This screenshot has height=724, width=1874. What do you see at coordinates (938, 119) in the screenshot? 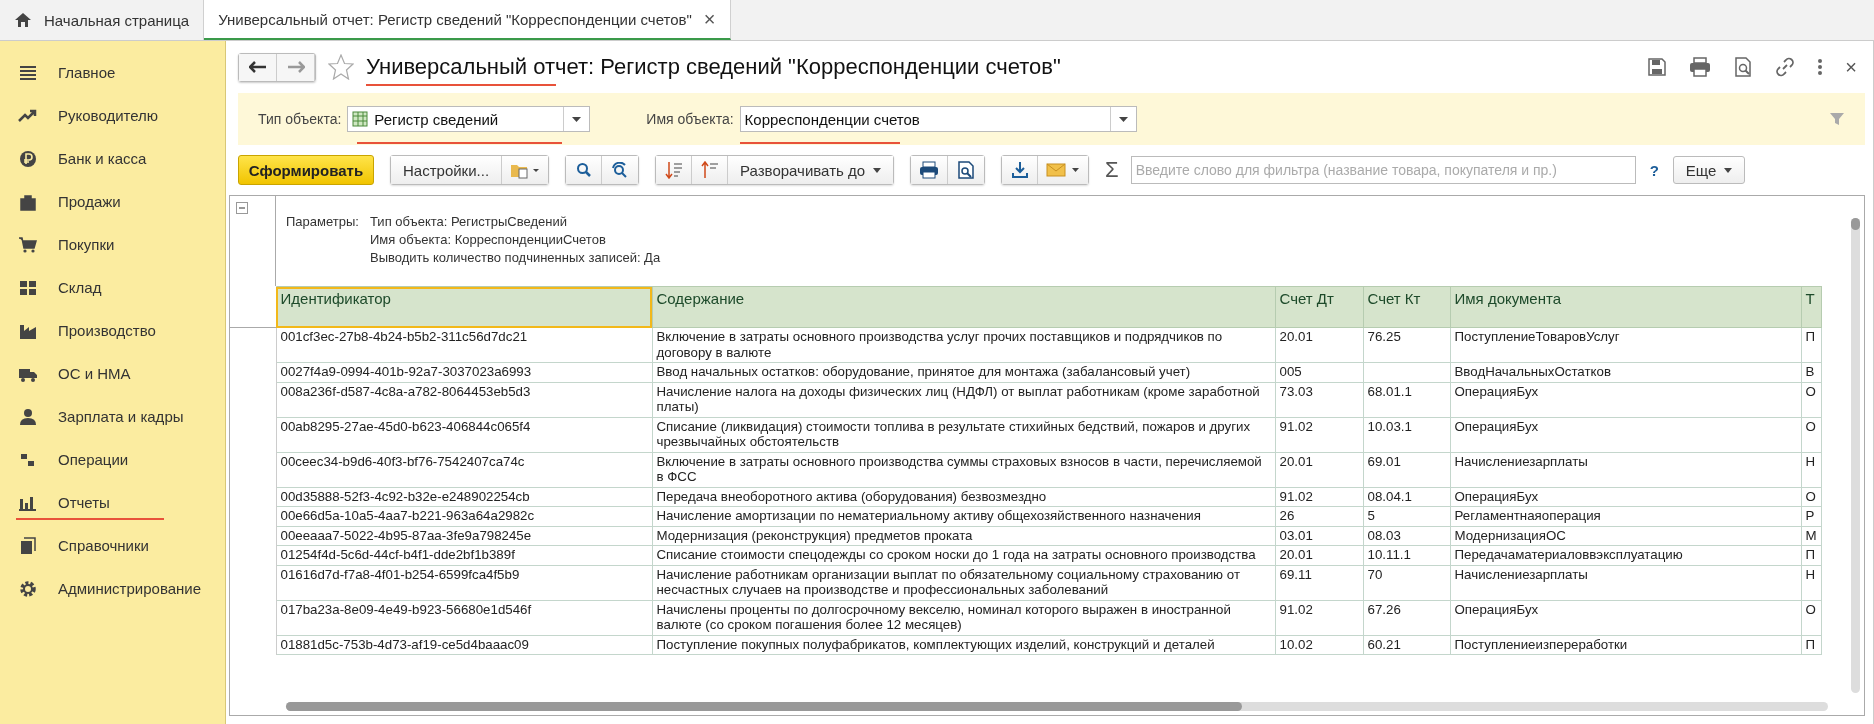
I see `object-dropdown: Корреспонденции счетов` at bounding box center [938, 119].